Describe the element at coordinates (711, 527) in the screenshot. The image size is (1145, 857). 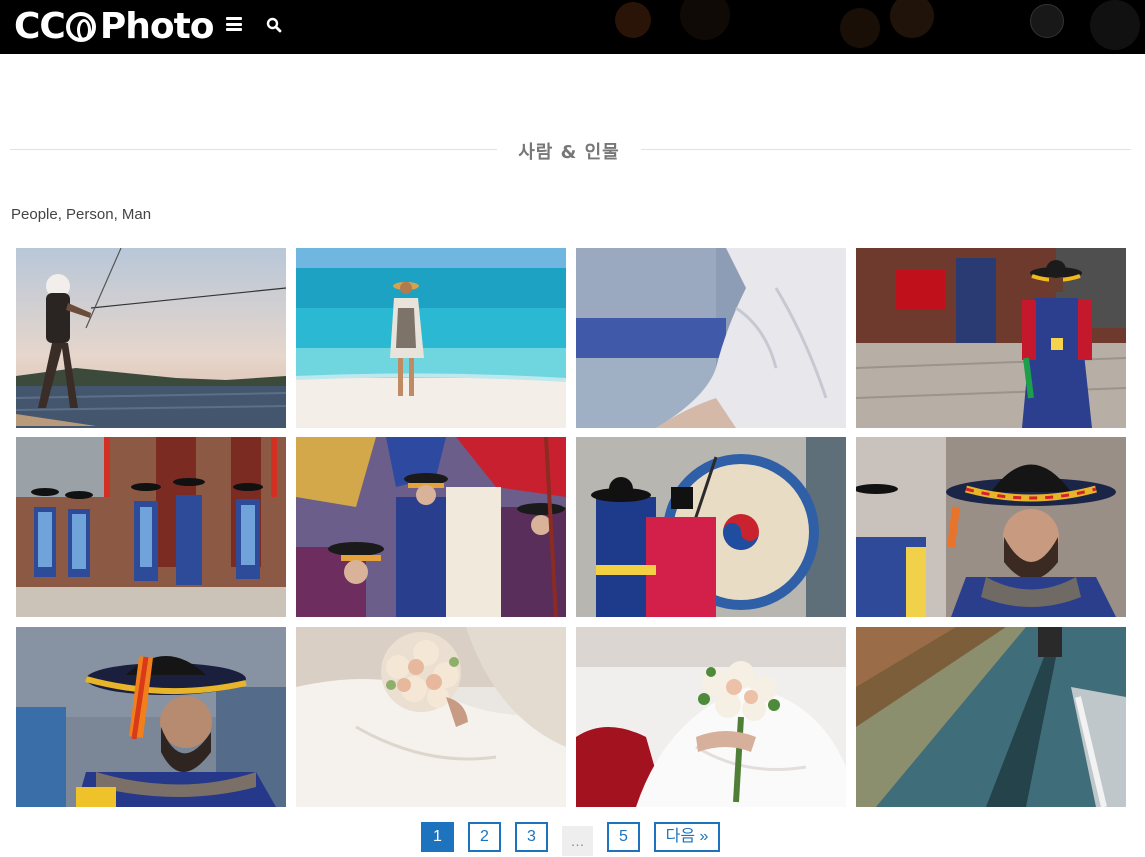
I see `photo-thumbnail-drum` at that location.